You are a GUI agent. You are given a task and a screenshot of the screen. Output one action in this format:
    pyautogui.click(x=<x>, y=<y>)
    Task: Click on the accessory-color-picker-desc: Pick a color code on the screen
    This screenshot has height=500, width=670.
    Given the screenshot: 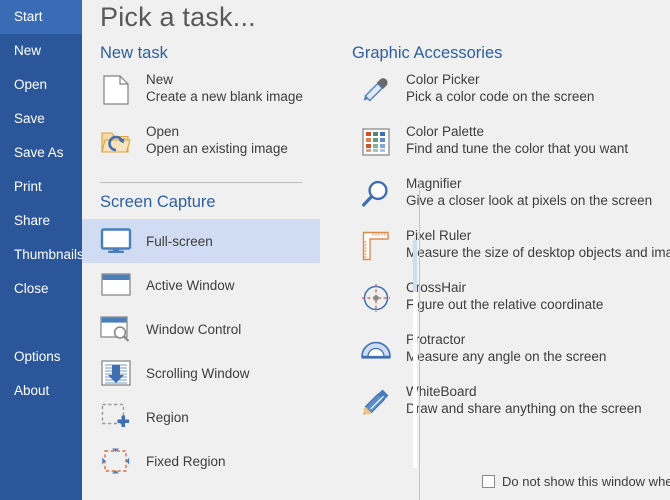 What is the action you would take?
    pyautogui.click(x=500, y=96)
    